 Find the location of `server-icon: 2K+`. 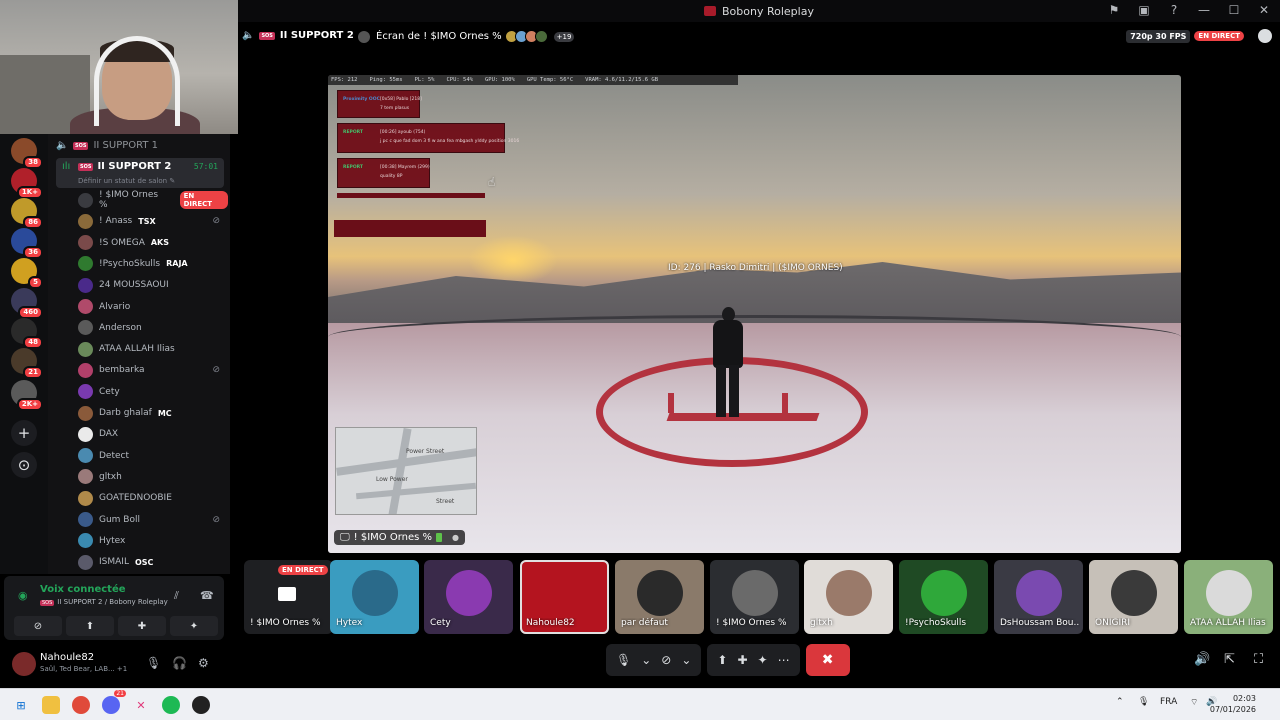

server-icon: 2K+ is located at coordinates (27, 395).